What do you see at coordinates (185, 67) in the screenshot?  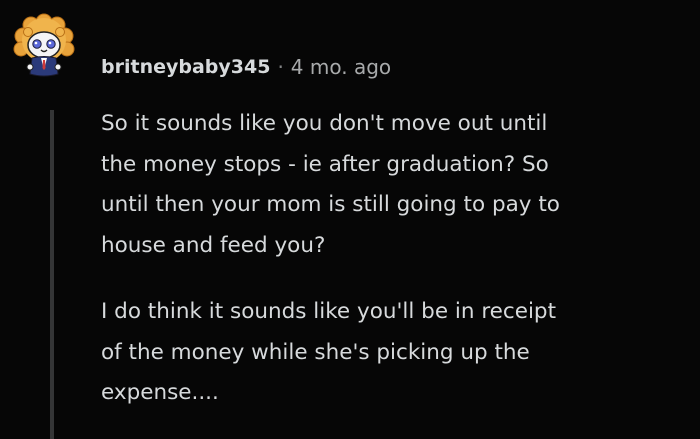 I see `author-username-link: britneybaby345` at bounding box center [185, 67].